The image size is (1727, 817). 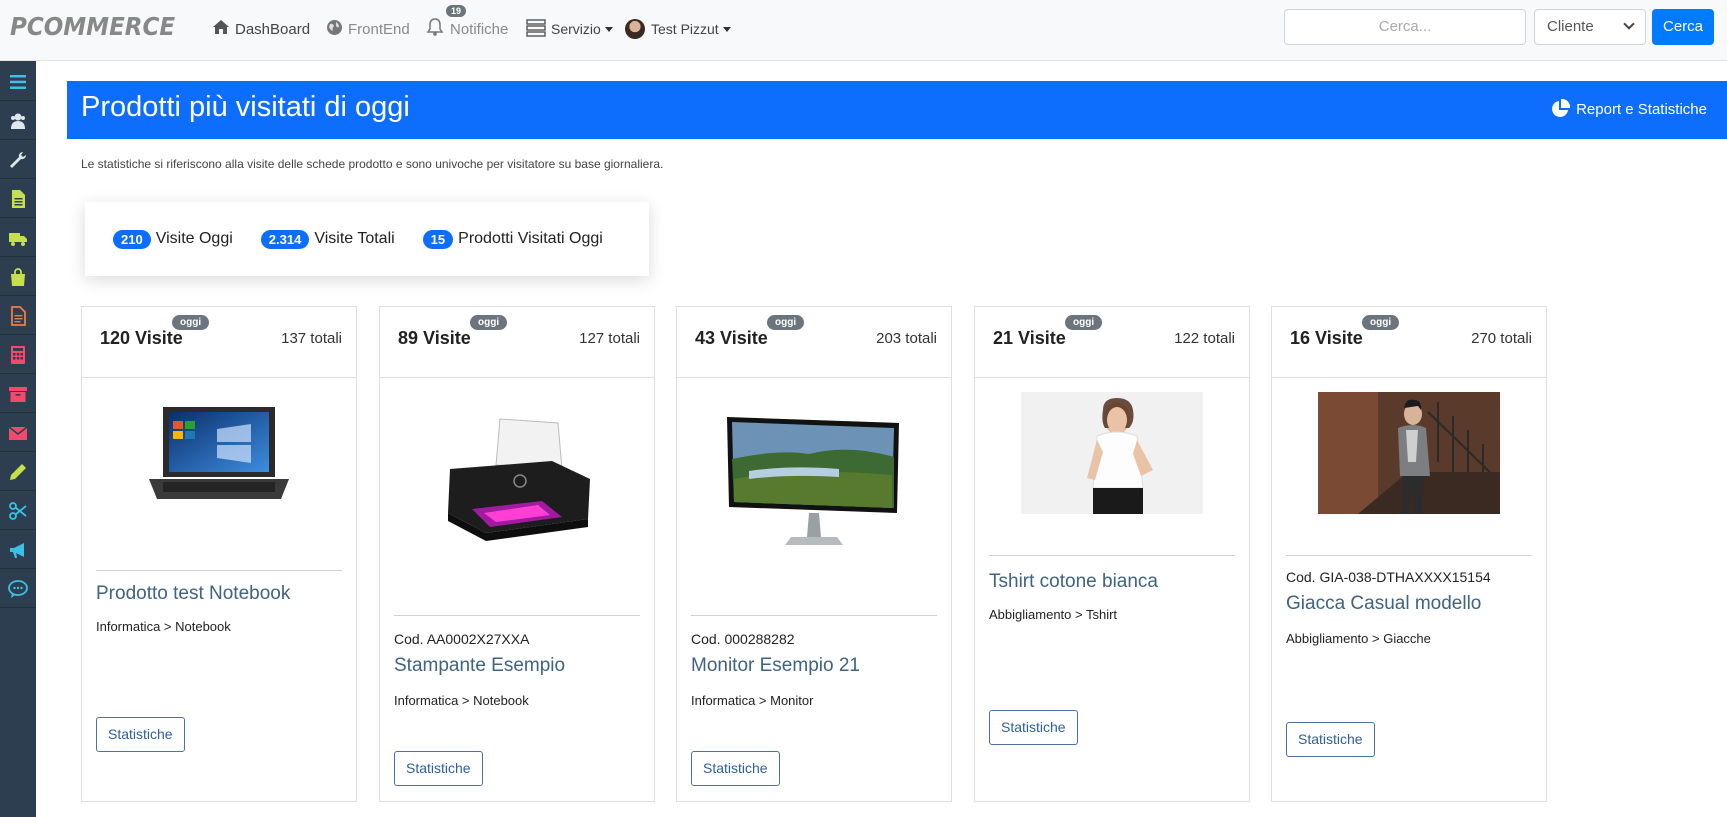 I want to click on nav-frontend-label: FrontEnd, so click(x=379, y=29).